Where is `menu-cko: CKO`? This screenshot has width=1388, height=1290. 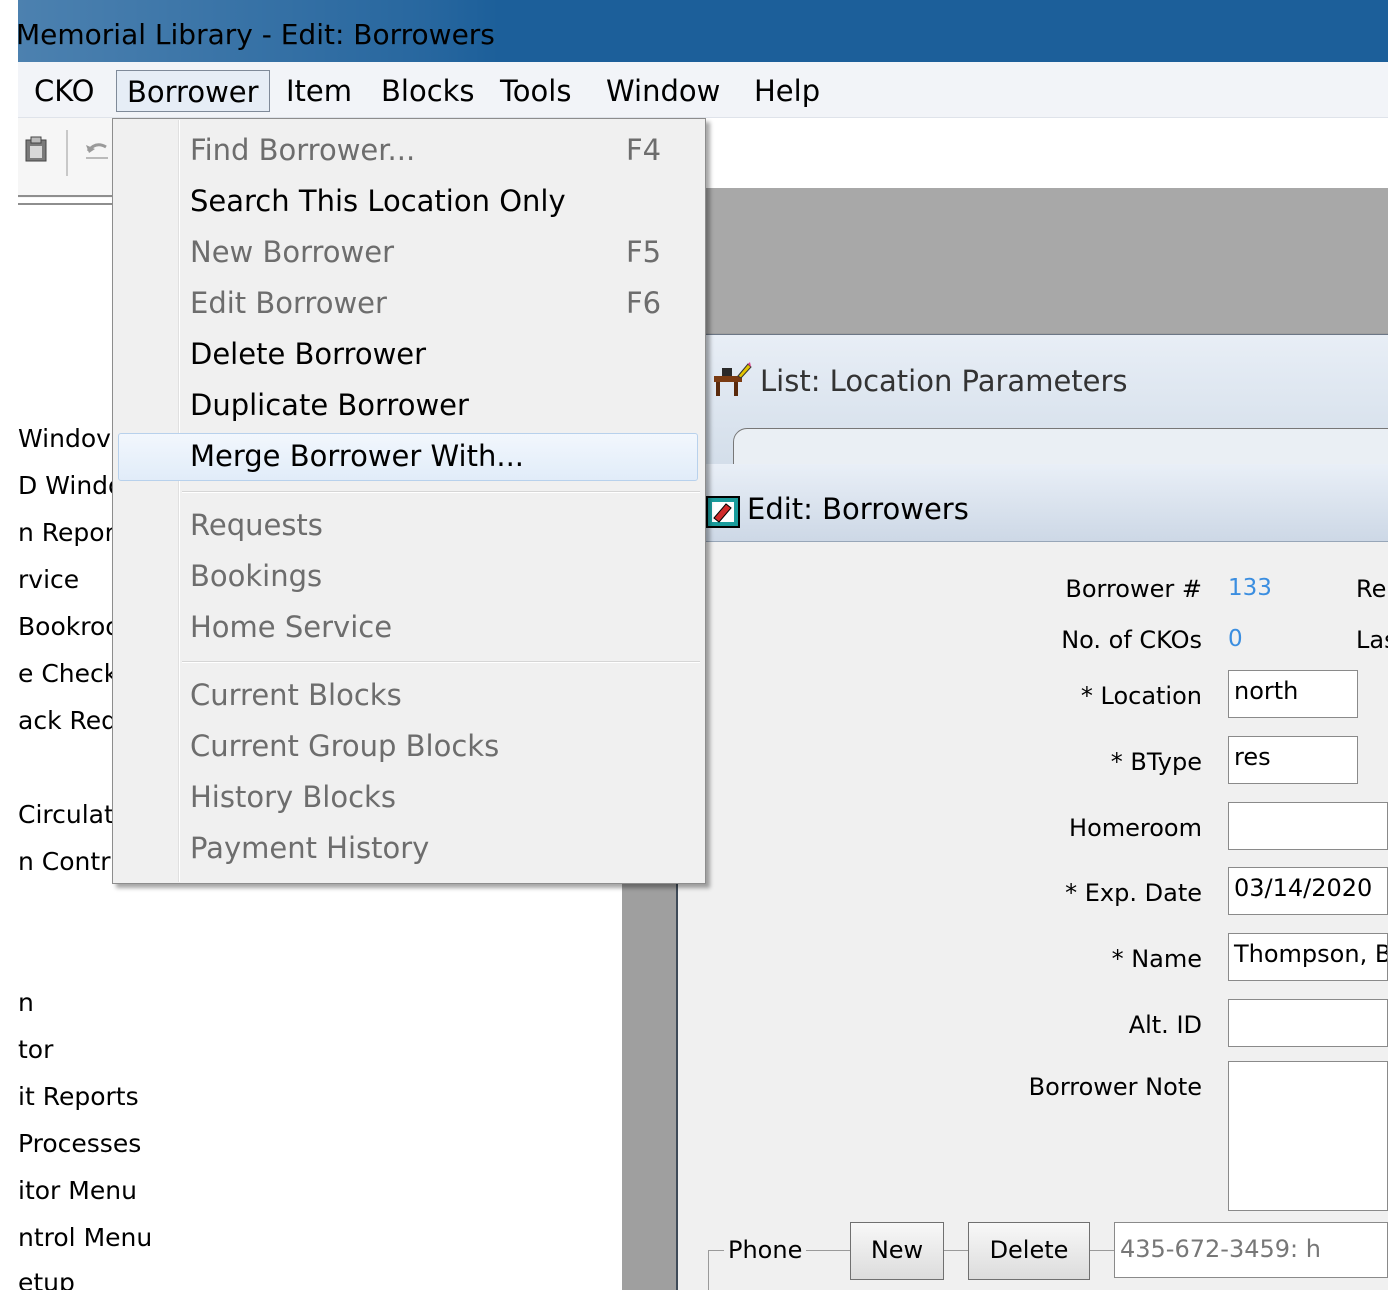
menu-cko: CKO is located at coordinates (64, 91).